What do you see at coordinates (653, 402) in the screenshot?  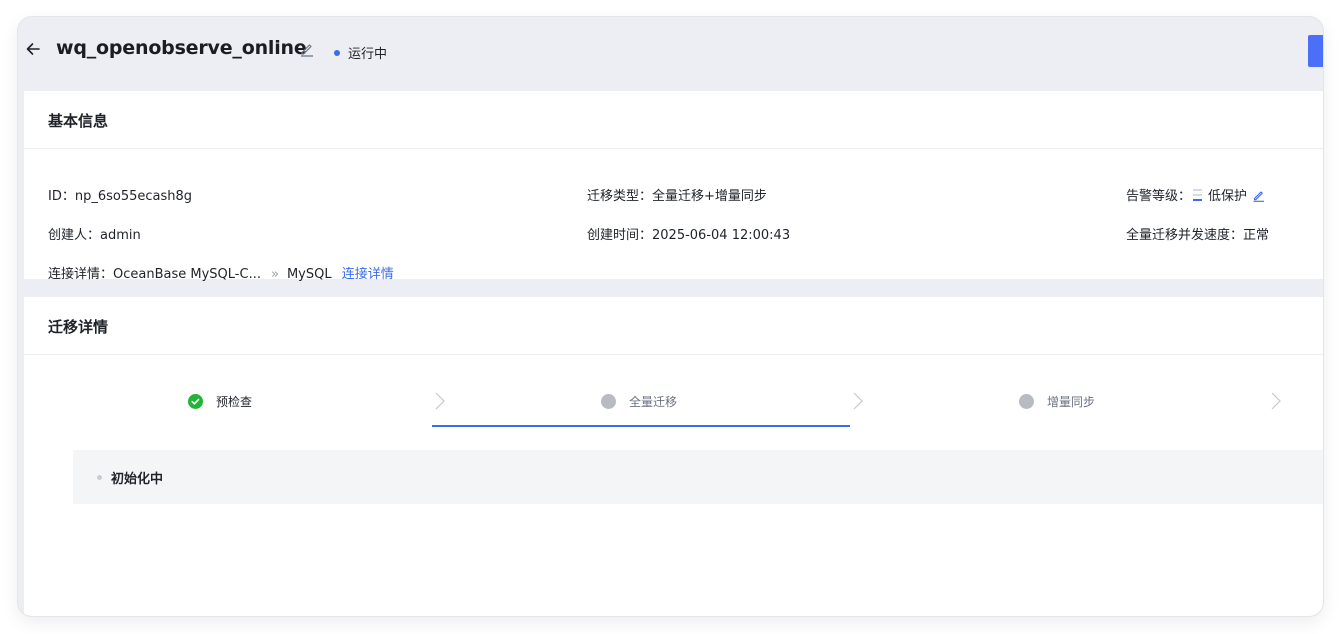 I see `step-label: 全量迁移` at bounding box center [653, 402].